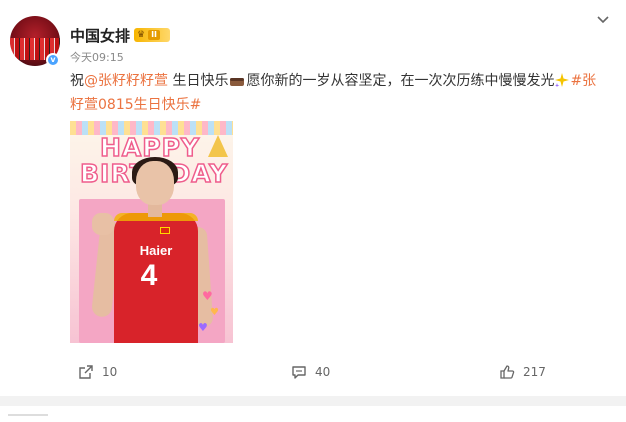  I want to click on jersey-number: 4, so click(149, 275).